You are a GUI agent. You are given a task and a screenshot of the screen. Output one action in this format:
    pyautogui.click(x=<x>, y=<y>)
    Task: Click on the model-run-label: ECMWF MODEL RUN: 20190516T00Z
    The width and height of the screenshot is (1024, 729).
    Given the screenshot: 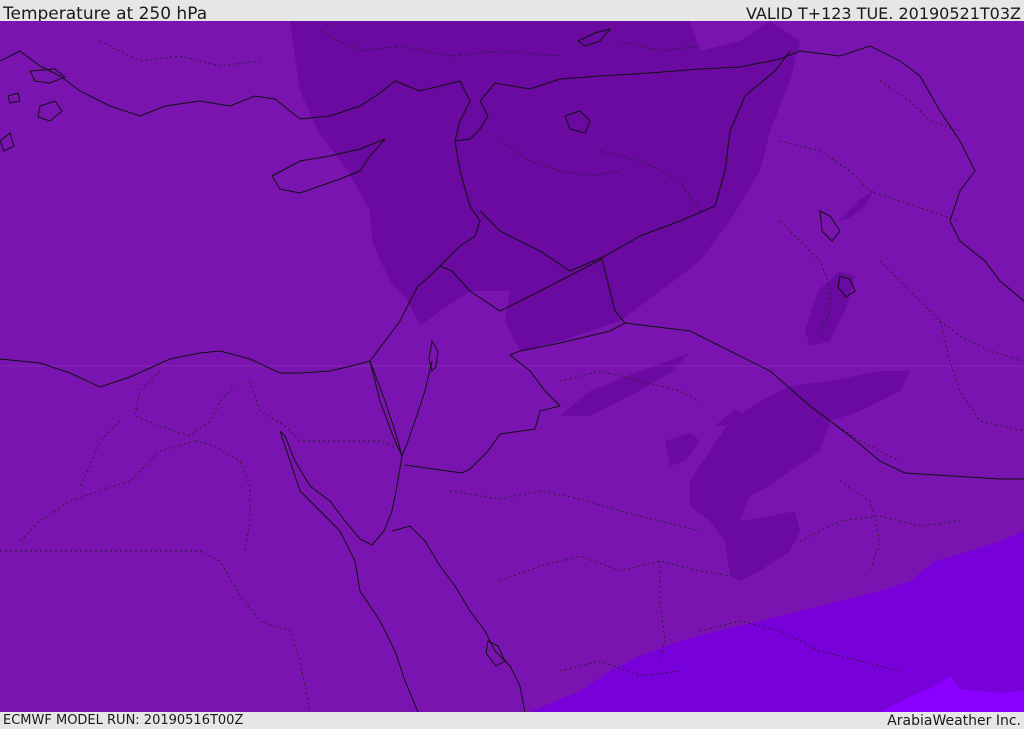 What is the action you would take?
    pyautogui.click(x=123, y=720)
    